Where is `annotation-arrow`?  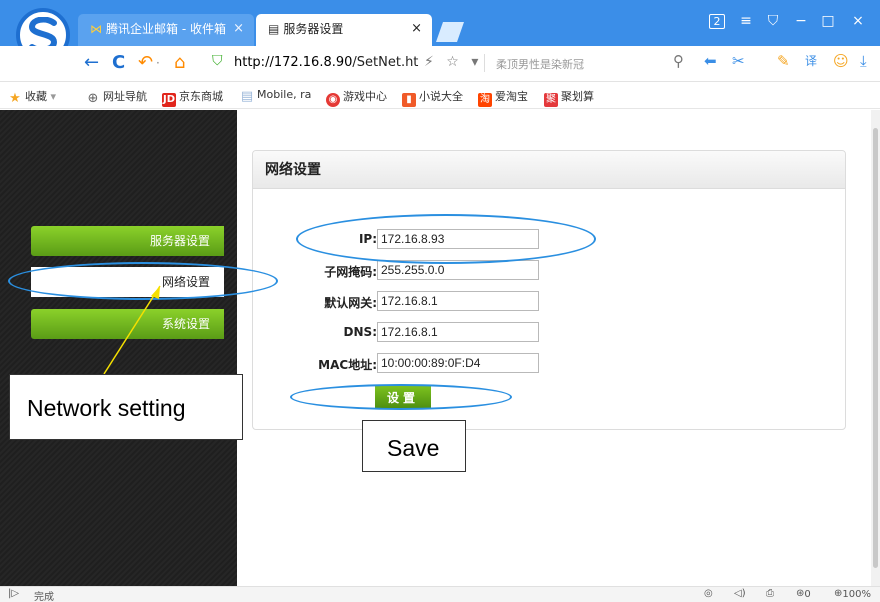 annotation-arrow is located at coordinates (132, 330).